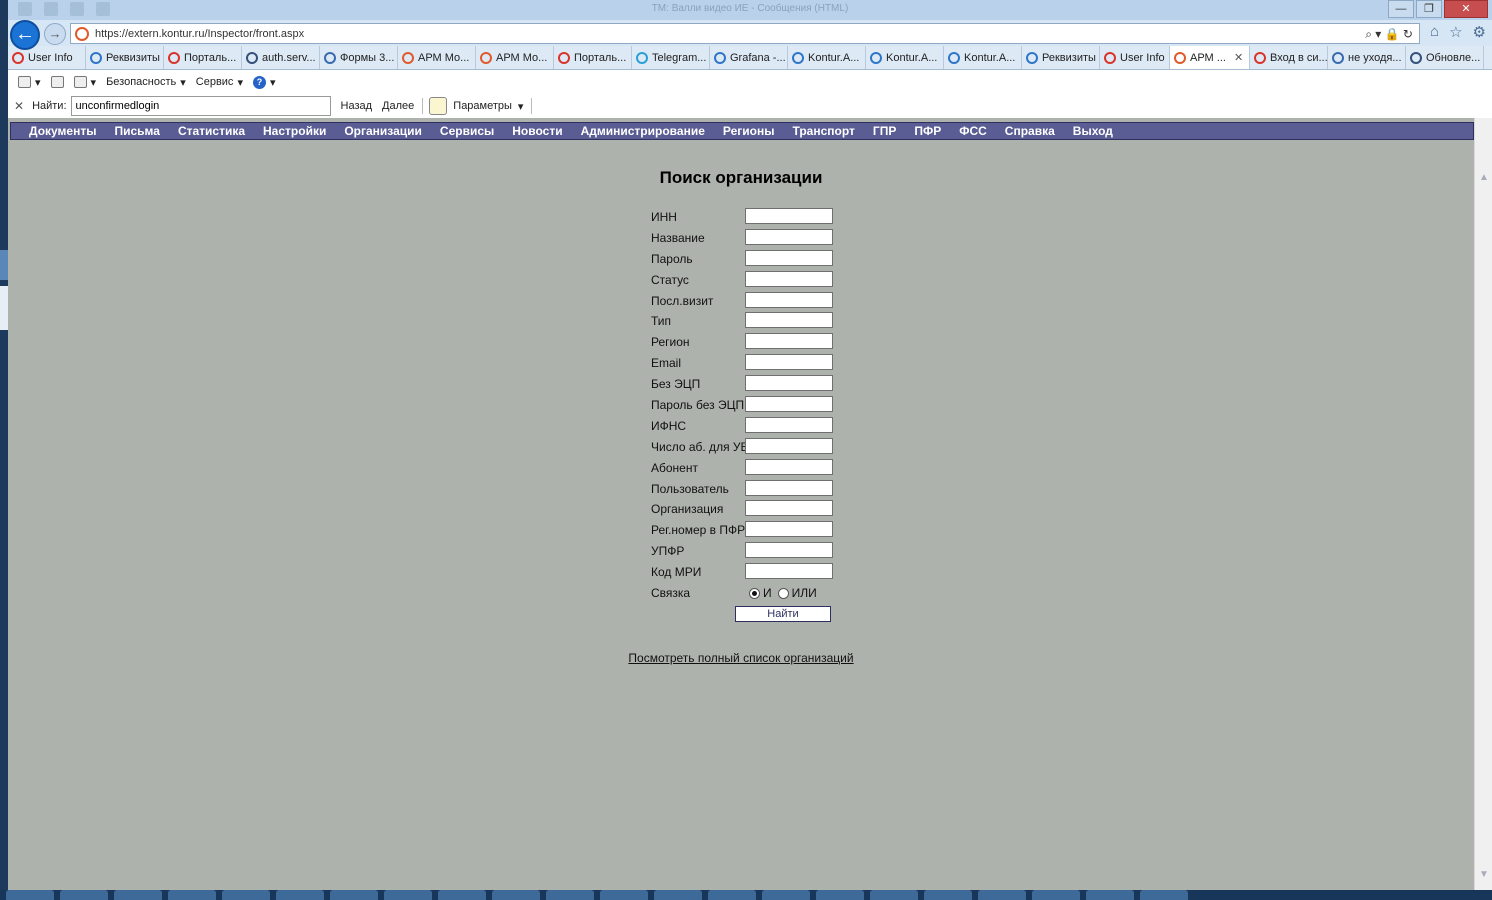  I want to click on find-params-icon, so click(438, 106).